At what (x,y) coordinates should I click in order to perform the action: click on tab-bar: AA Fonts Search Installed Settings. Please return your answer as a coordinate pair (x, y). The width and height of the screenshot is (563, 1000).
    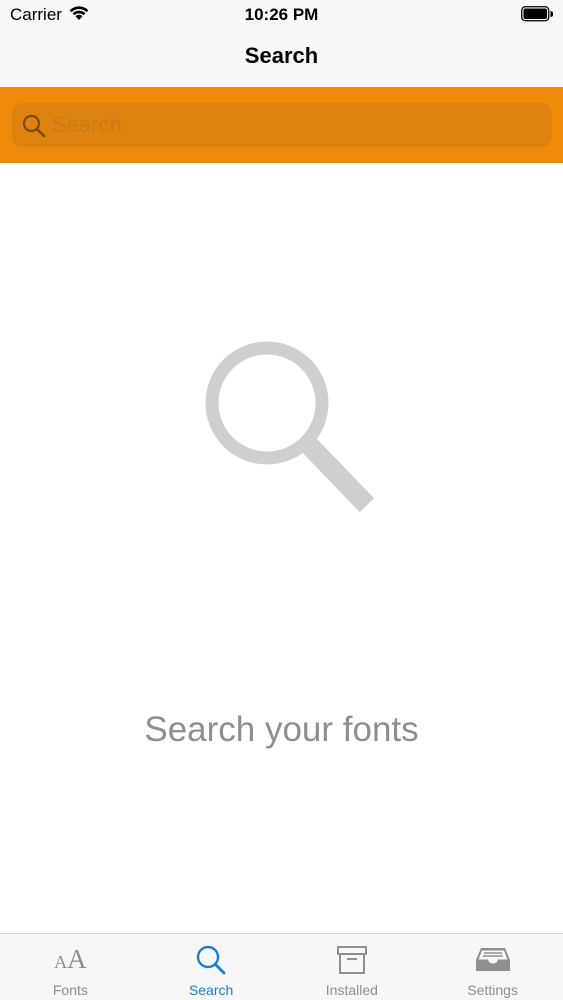
    Looking at the image, I should click on (281, 966).